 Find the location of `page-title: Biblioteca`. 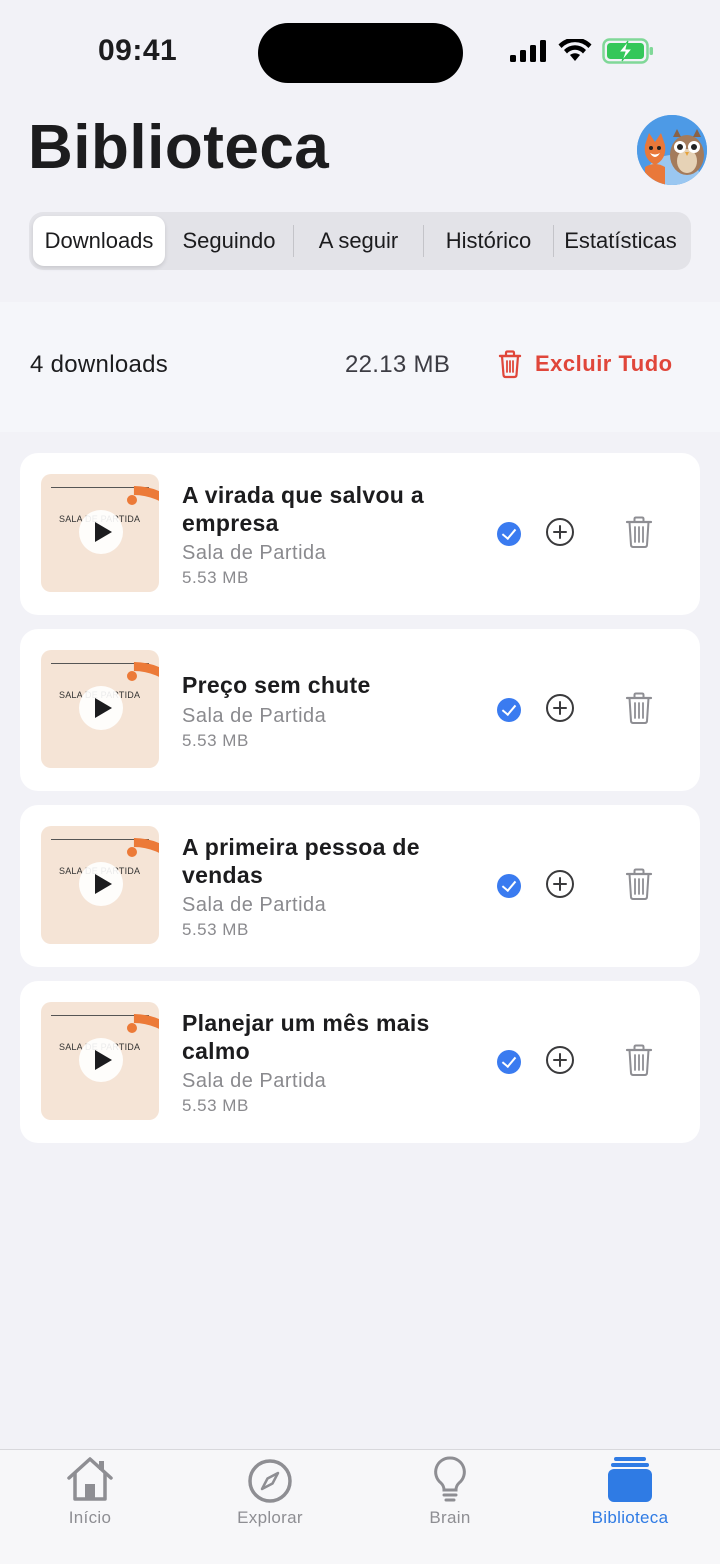

page-title: Biblioteca is located at coordinates (179, 147).